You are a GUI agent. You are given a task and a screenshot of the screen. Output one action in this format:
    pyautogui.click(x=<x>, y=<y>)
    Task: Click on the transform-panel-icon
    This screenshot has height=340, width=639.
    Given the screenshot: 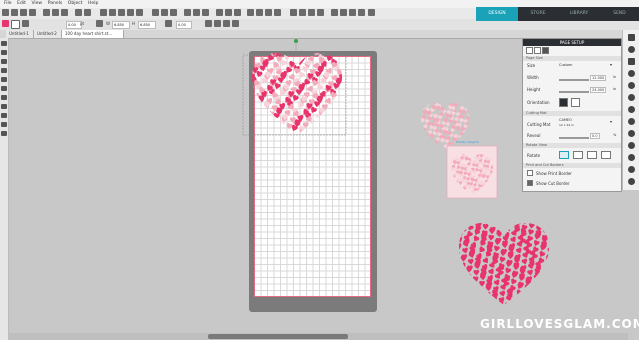 What is the action you would take?
    pyautogui.click(x=631, y=109)
    